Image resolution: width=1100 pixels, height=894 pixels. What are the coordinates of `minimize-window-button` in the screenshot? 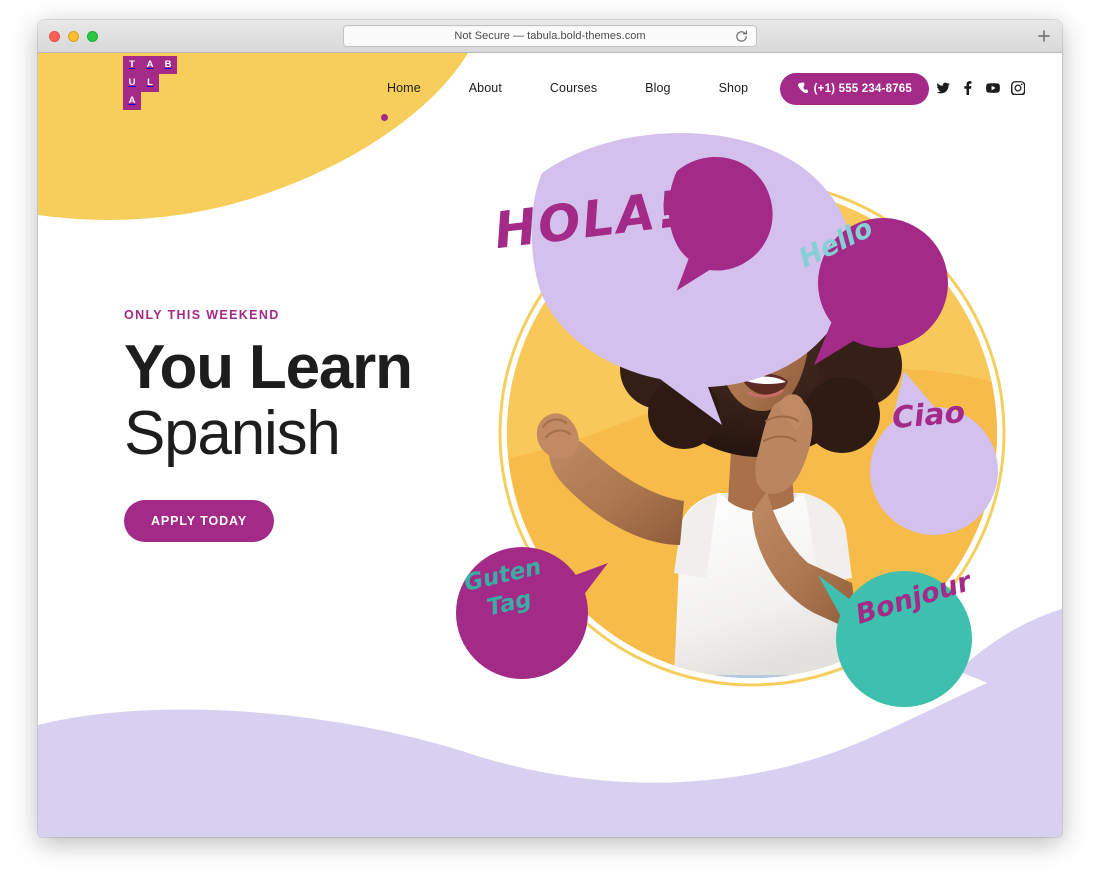 It's located at (73, 36).